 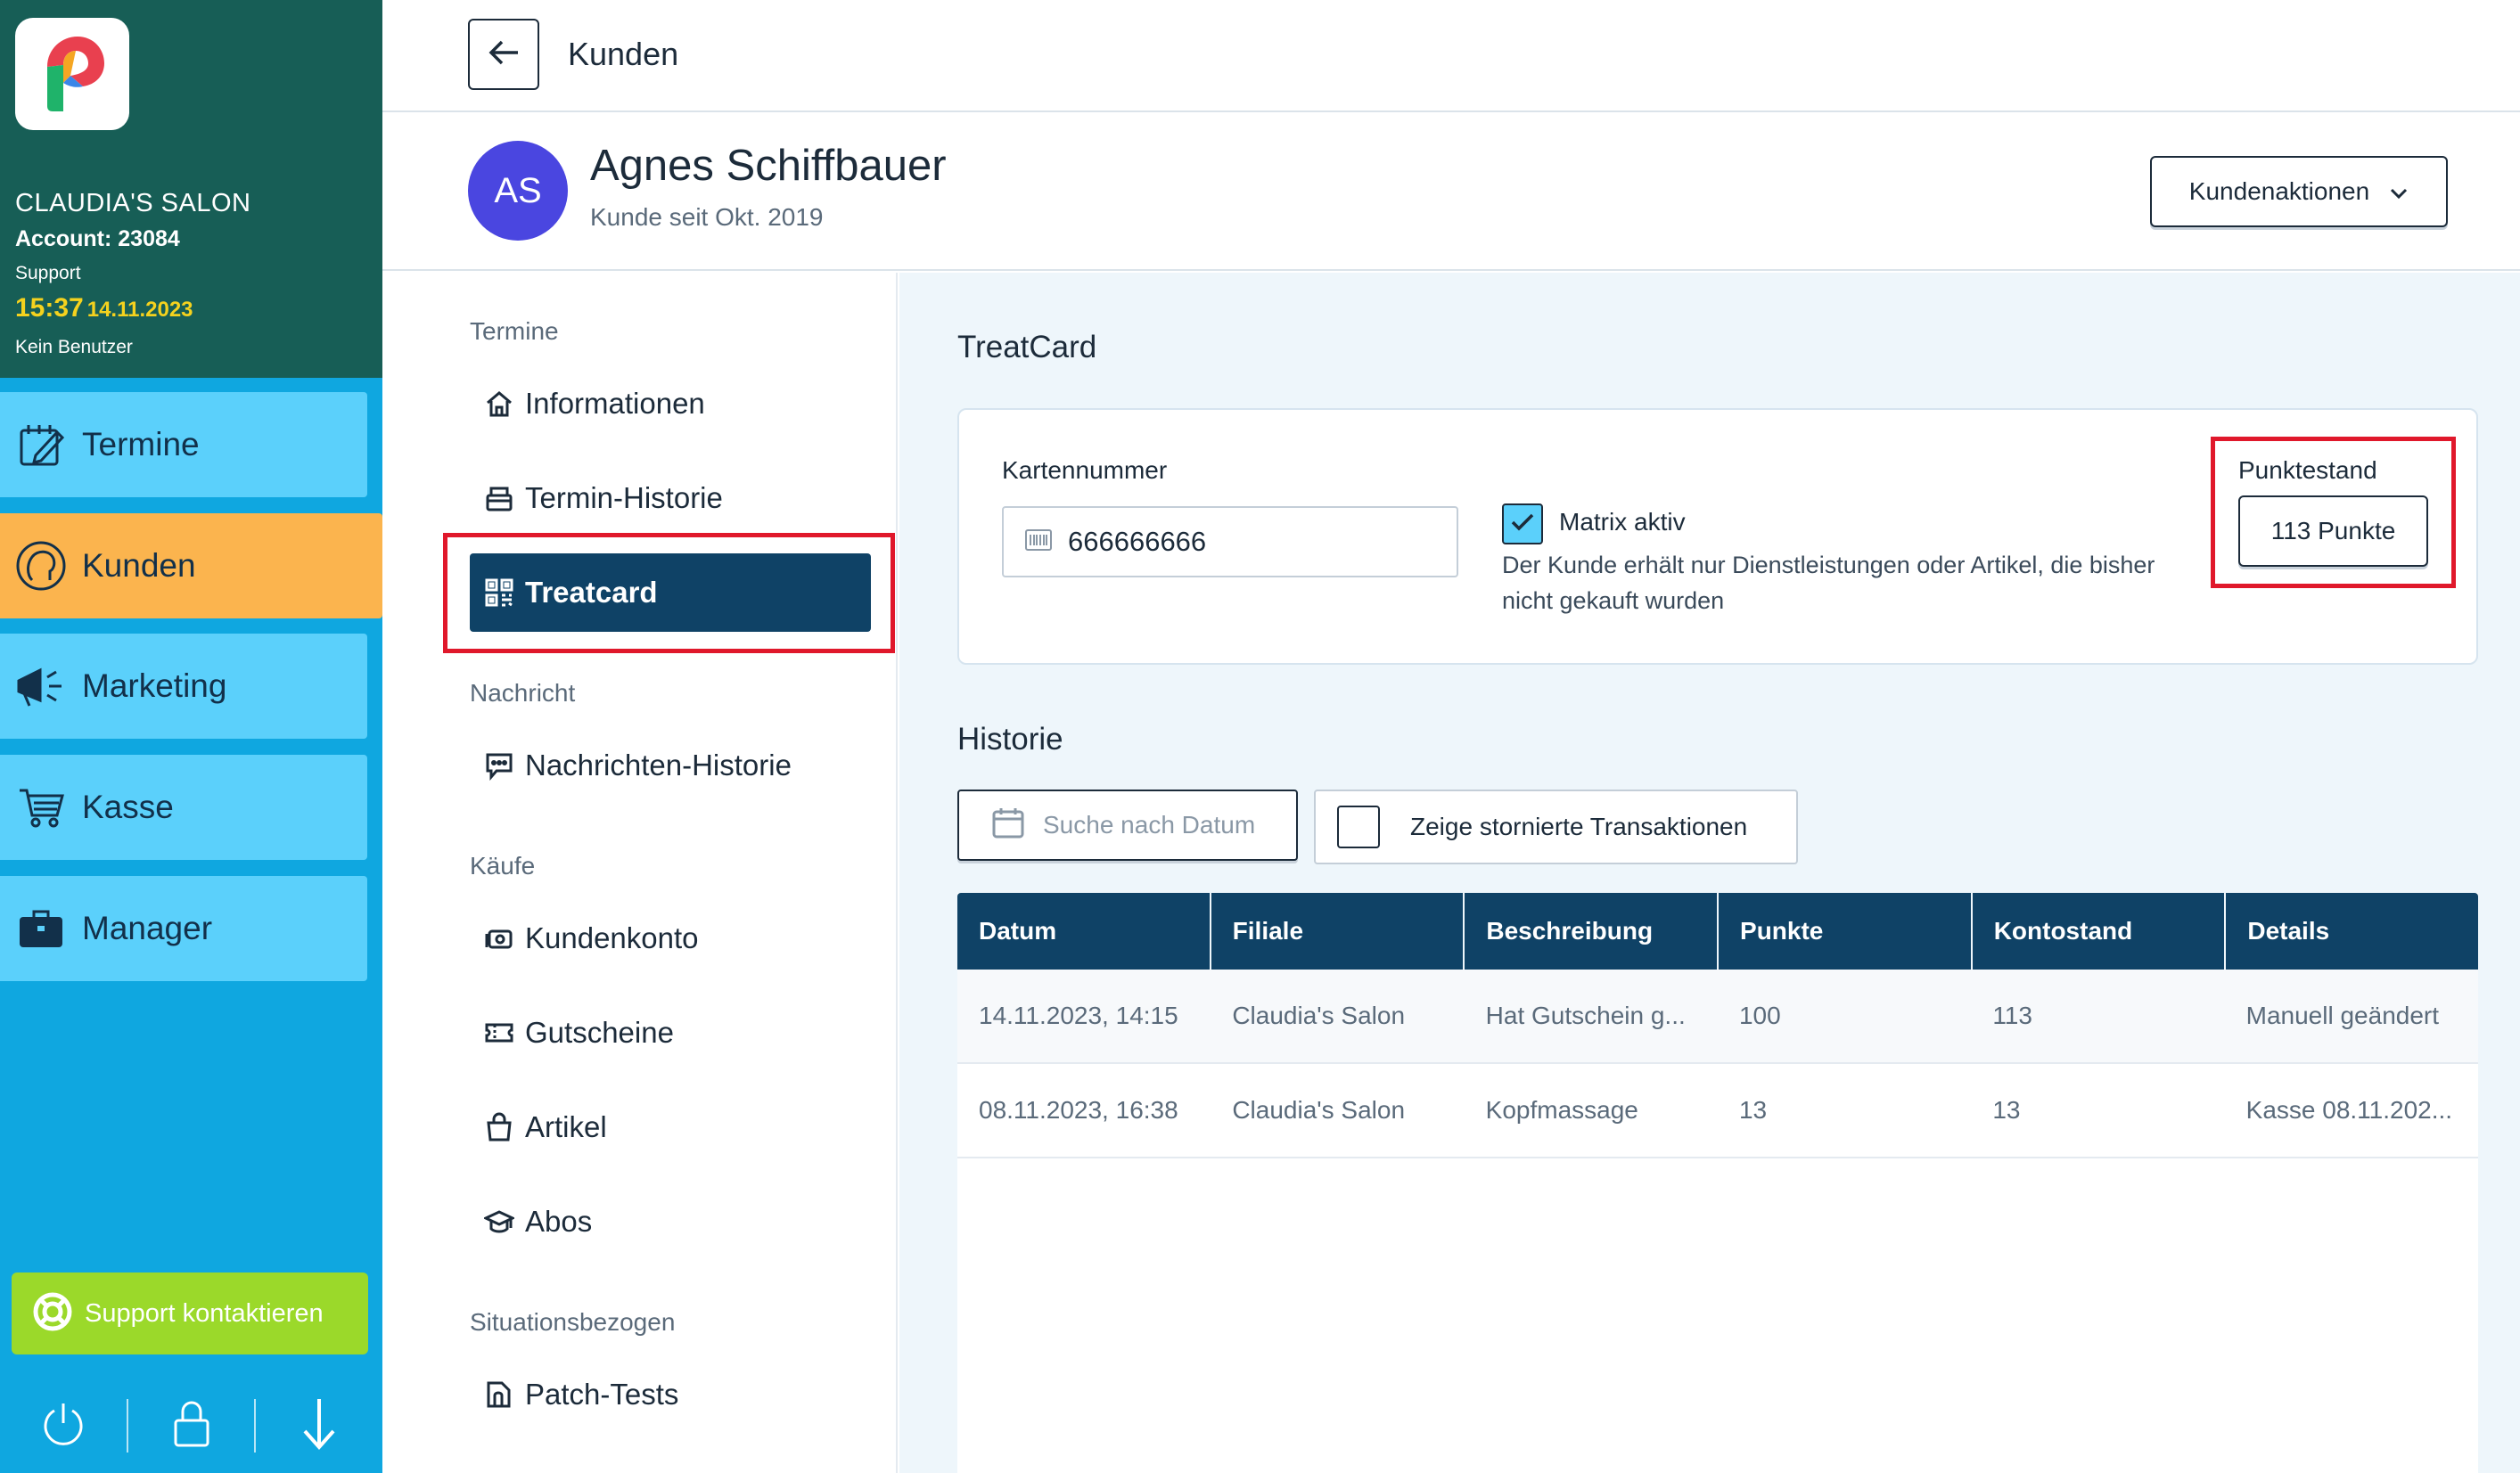 I want to click on breadcrumb: Kunden, so click(x=623, y=54).